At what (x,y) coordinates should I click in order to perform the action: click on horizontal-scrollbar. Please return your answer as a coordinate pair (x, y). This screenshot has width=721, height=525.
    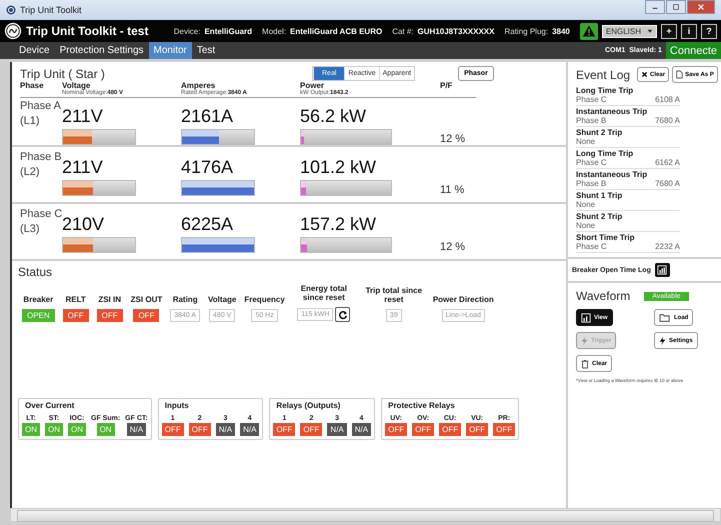
    Looking at the image, I should click on (365, 515).